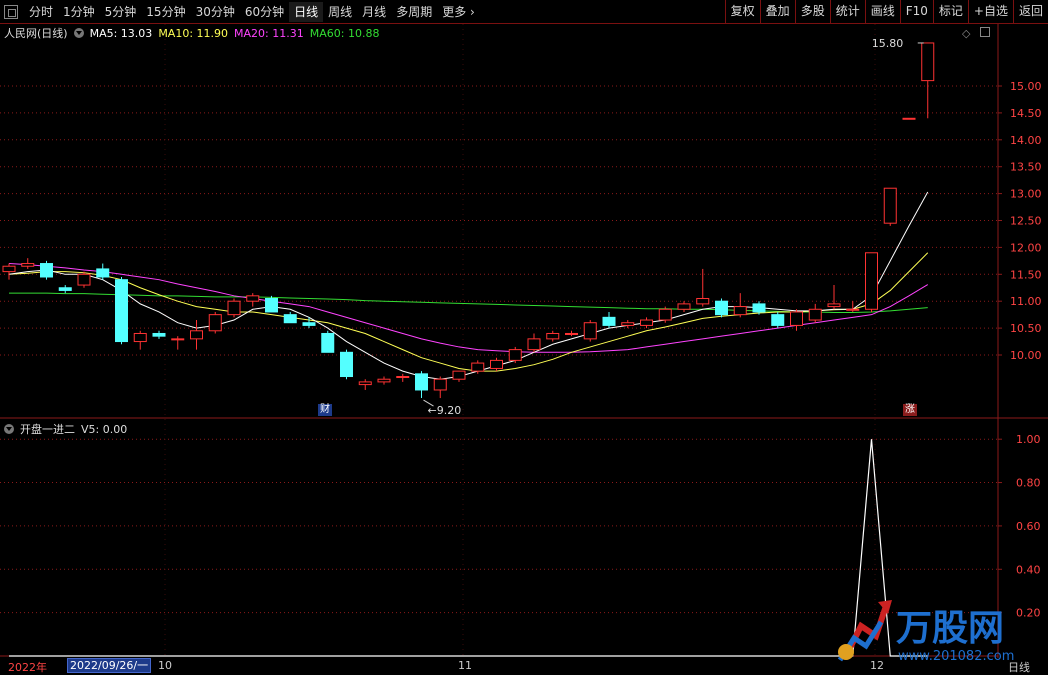 Image resolution: width=1048 pixels, height=675 pixels. What do you see at coordinates (468, 302) in the screenshot?
I see `ma60-line` at bounding box center [468, 302].